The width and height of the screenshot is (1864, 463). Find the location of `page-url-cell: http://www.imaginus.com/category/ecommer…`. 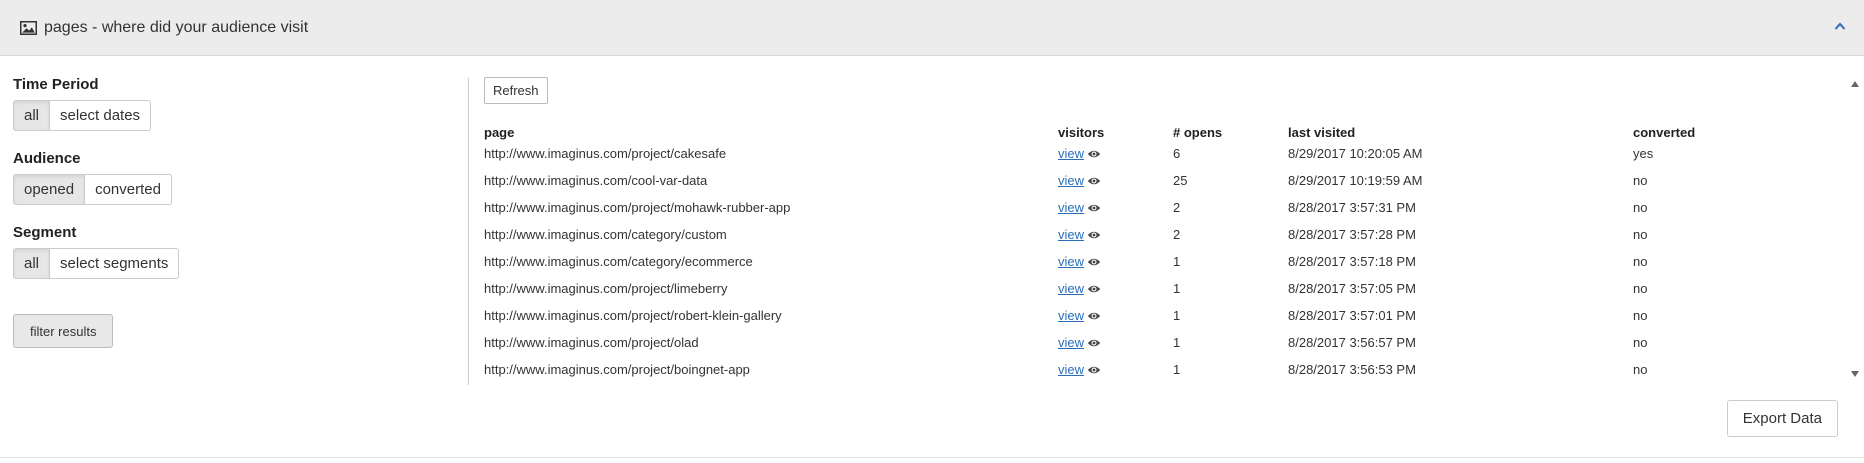

page-url-cell: http://www.imaginus.com/category/ecommer… is located at coordinates (618, 261).